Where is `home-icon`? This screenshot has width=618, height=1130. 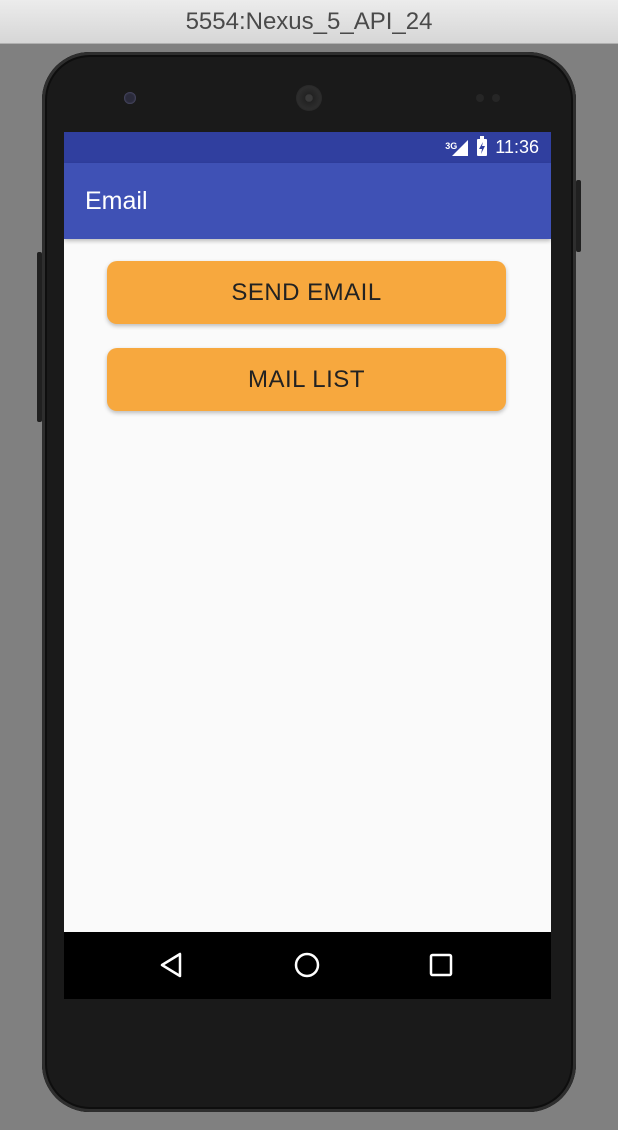 home-icon is located at coordinates (307, 965).